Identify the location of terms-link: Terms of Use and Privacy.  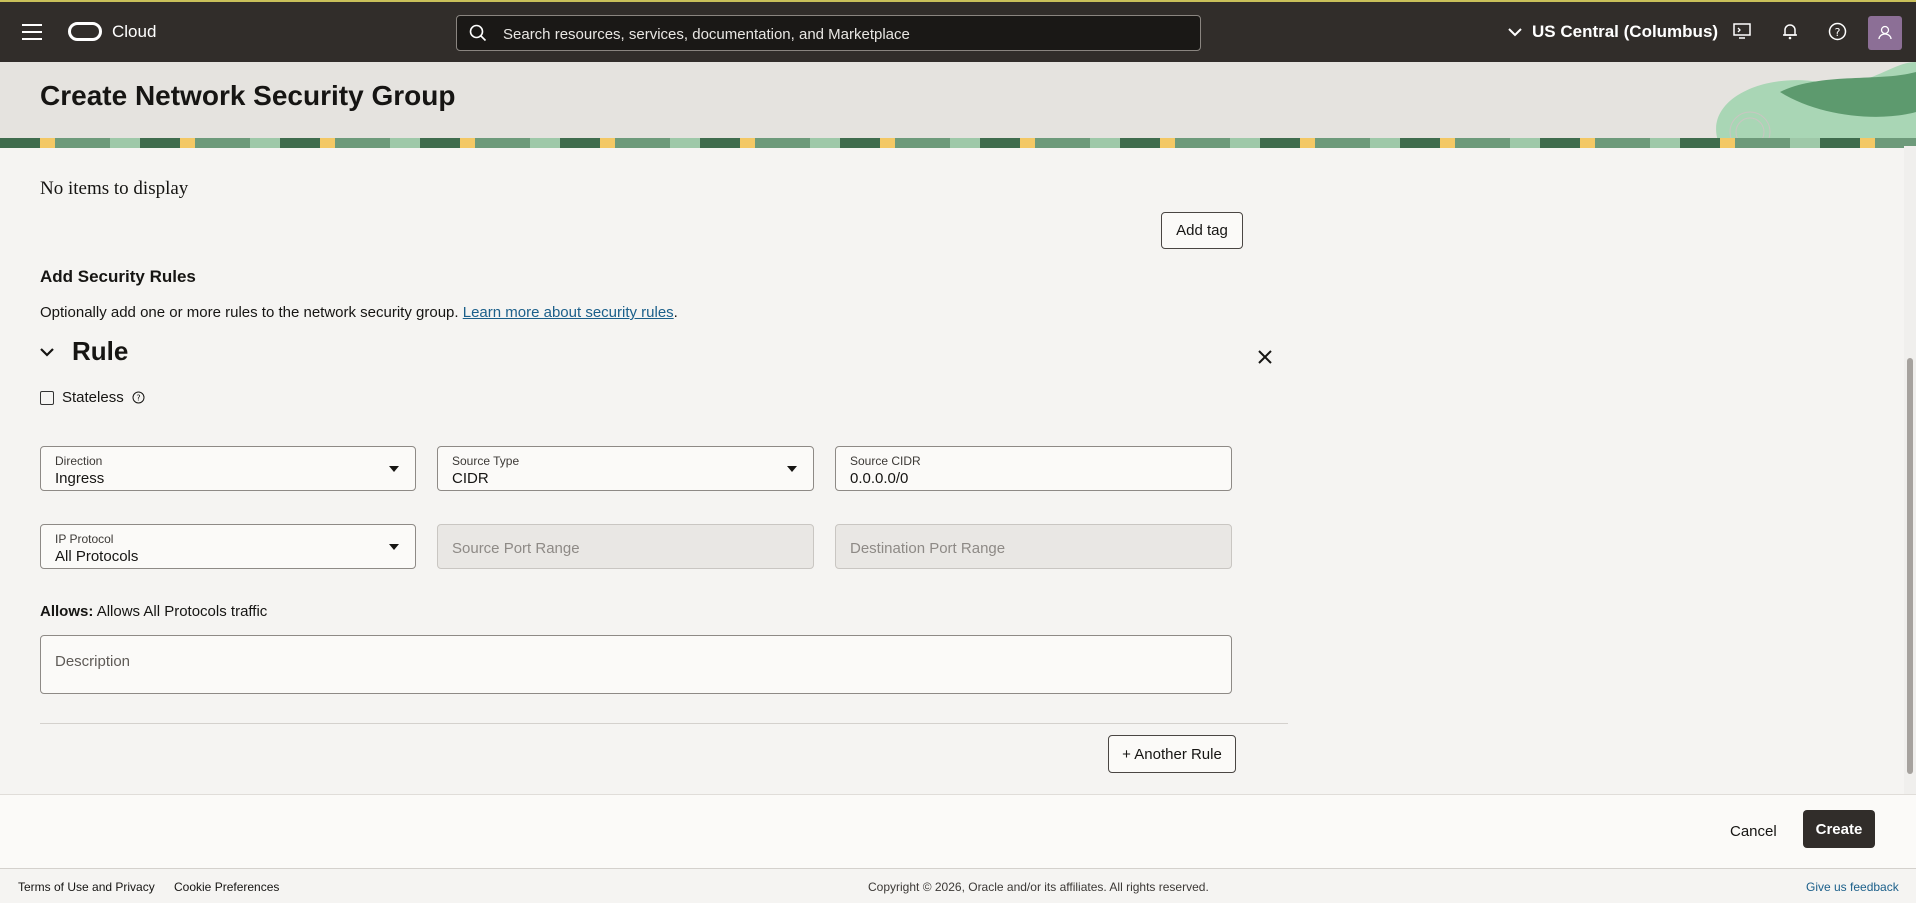
(86, 887).